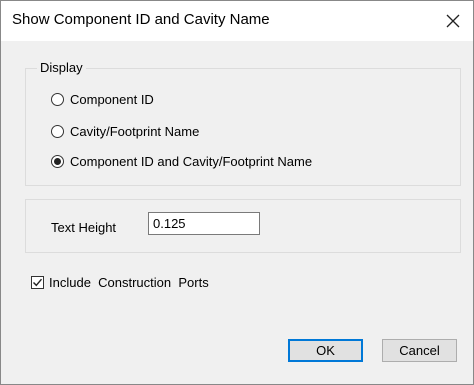 The image size is (474, 385). I want to click on checkbox-label: Include Construction Ports, so click(129, 282).